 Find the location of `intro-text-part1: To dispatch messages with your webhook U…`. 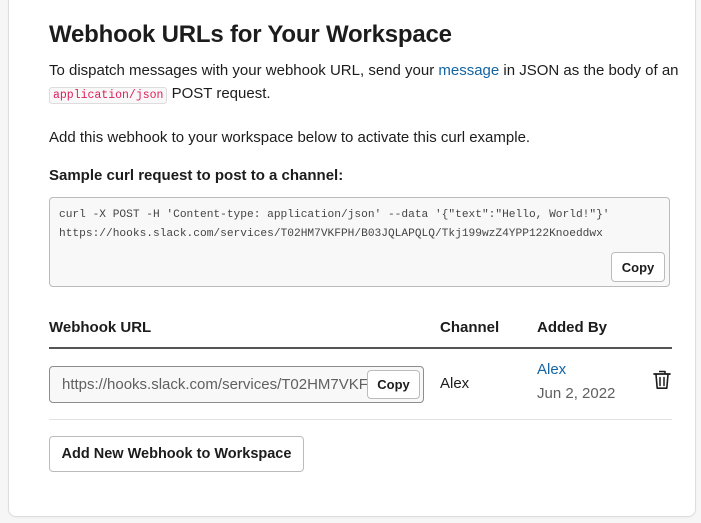

intro-text-part1: To dispatch messages with your webhook U… is located at coordinates (244, 70).